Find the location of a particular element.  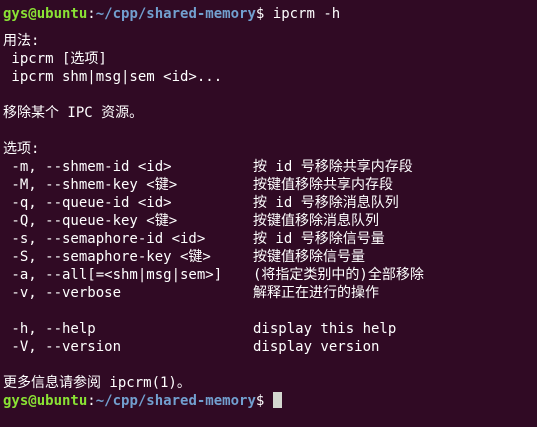

option-flag: -S, --semaphore-key <键> is located at coordinates (107, 257).